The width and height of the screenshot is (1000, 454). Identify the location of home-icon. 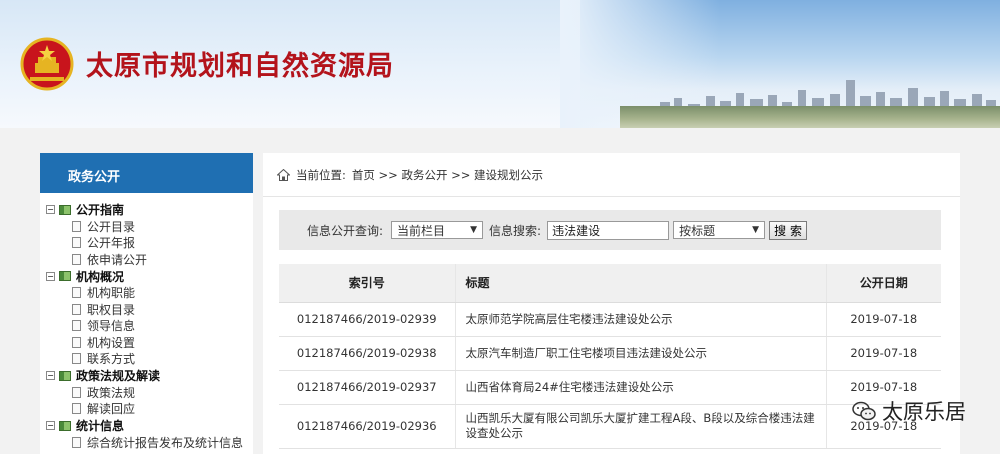
(283, 174).